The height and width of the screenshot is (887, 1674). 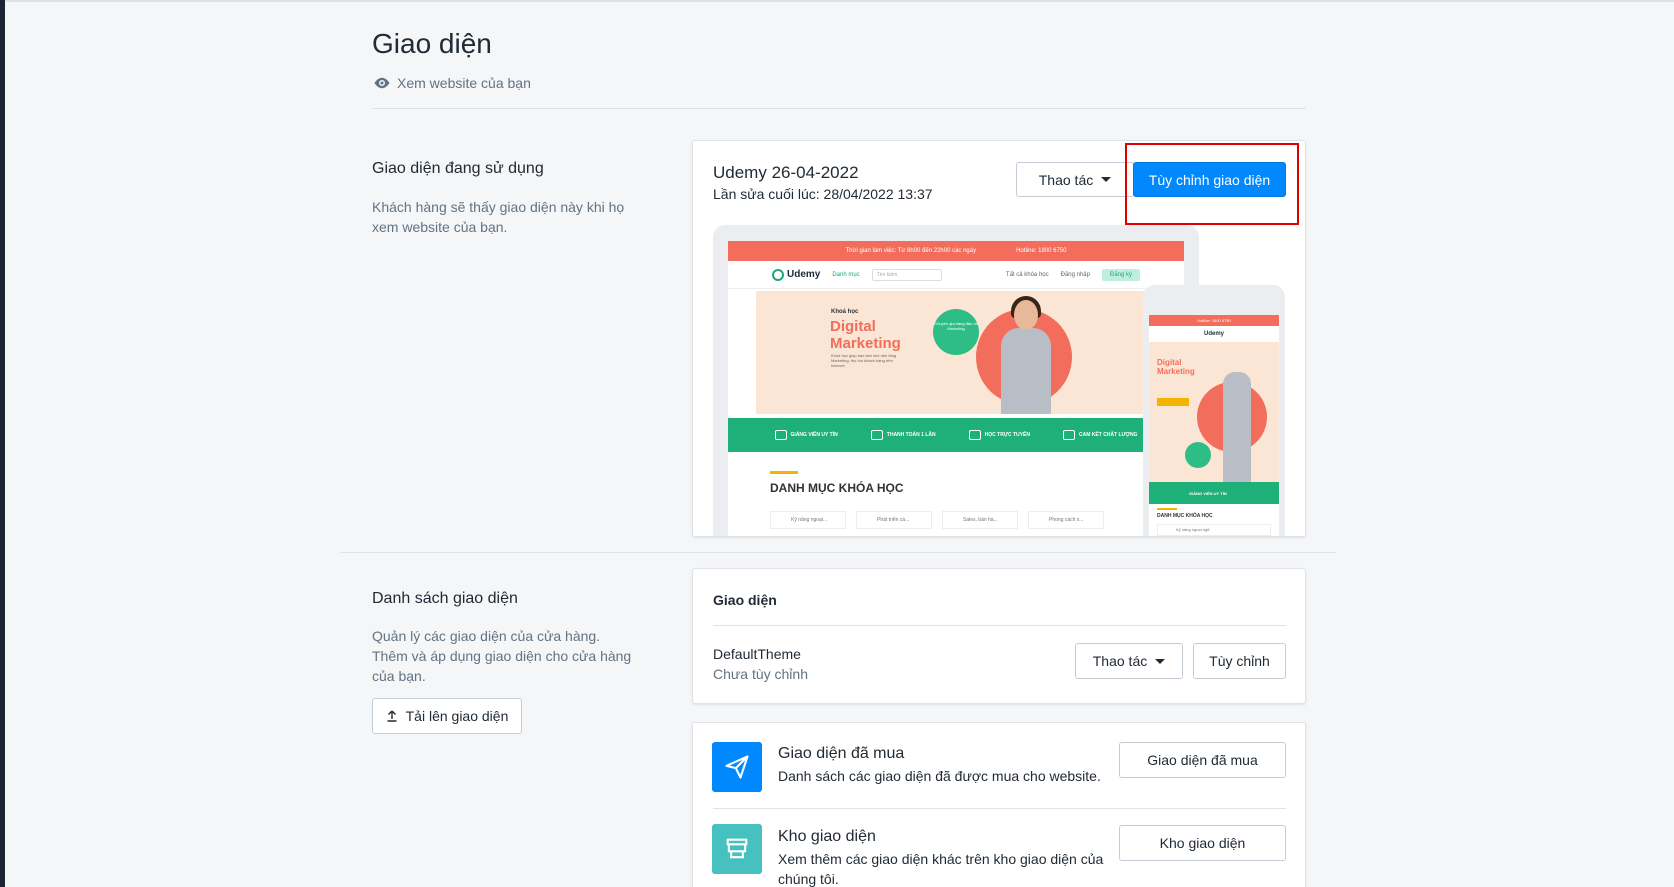 I want to click on theme-store-icon-box, so click(x=737, y=849).